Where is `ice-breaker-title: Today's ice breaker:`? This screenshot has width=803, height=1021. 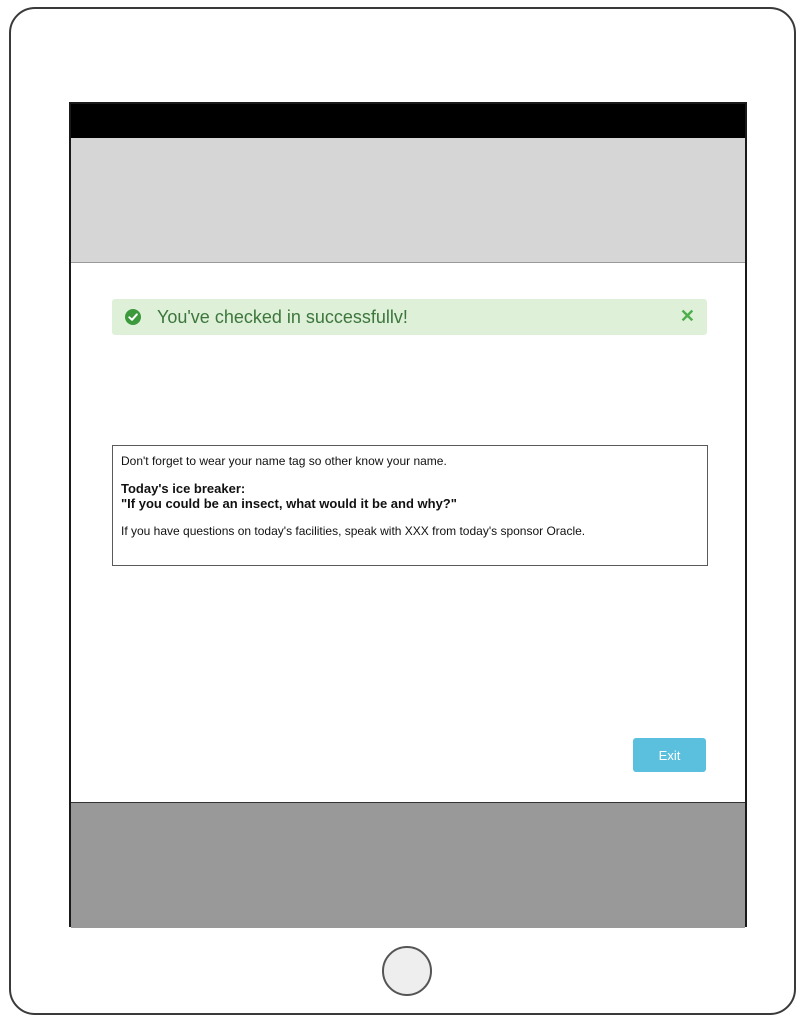
ice-breaker-title: Today's ice breaker: is located at coordinates (183, 488).